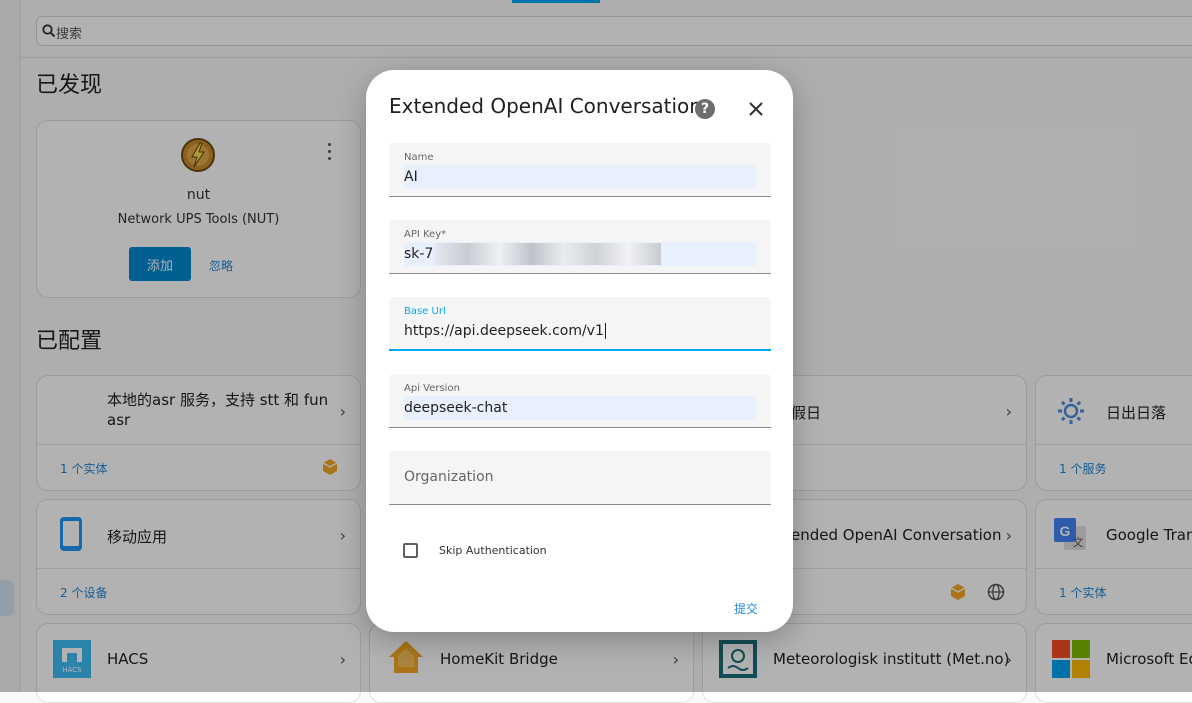 The image size is (1192, 703). I want to click on field-placeholder: Organization, so click(449, 477).